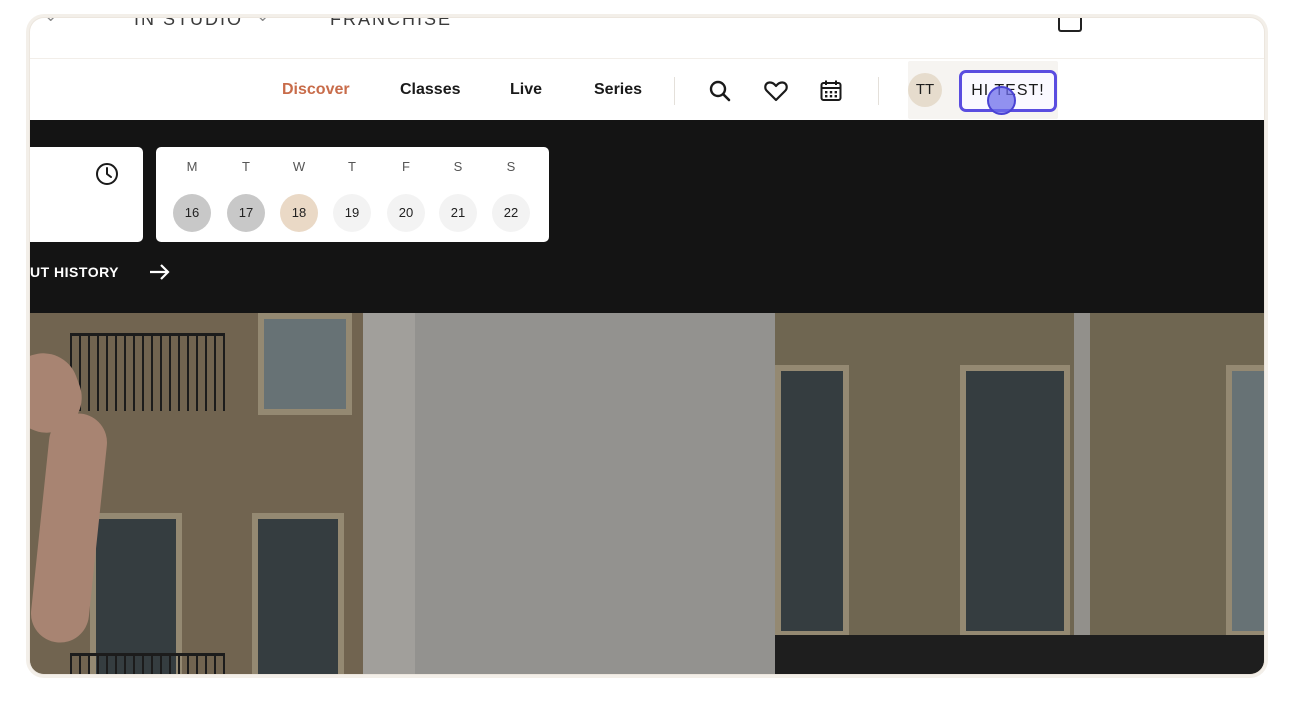 The width and height of the screenshot is (1290, 706). I want to click on week-calendar: M T W T F S S 16 17 18 19 20 21 22, so click(352, 194).